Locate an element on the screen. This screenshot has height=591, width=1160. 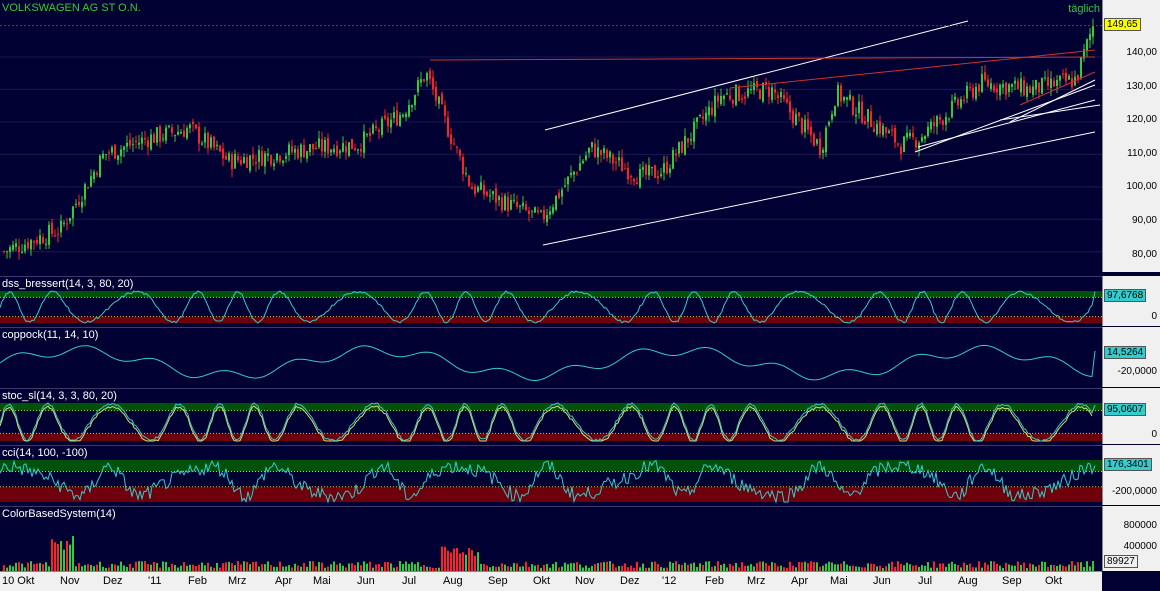
coppock-axis: 14,5264 -20,0000 is located at coordinates (1131, 357).